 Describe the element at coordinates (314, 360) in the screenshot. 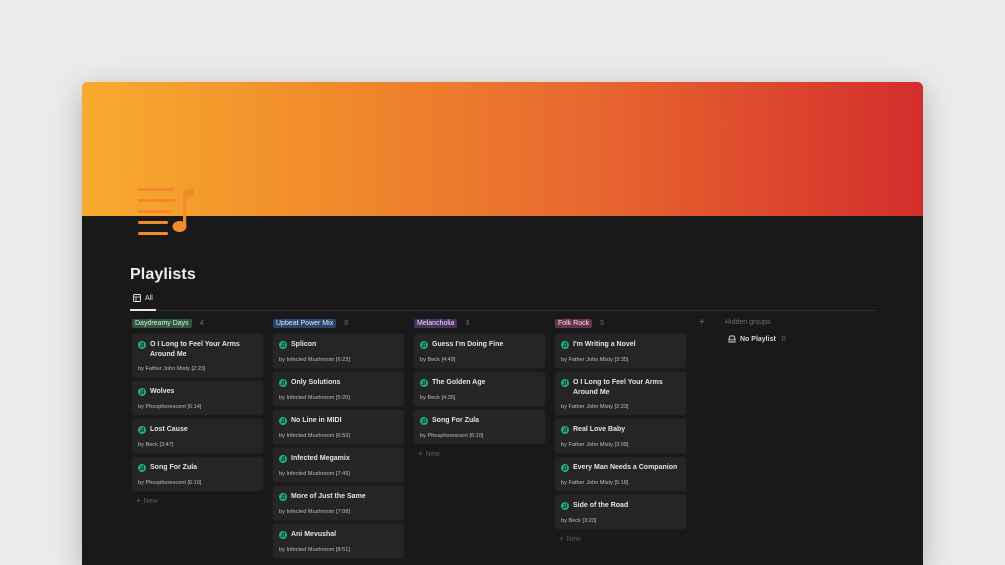

I see `card-artist: by Infected Mushroom [6:23]` at that location.